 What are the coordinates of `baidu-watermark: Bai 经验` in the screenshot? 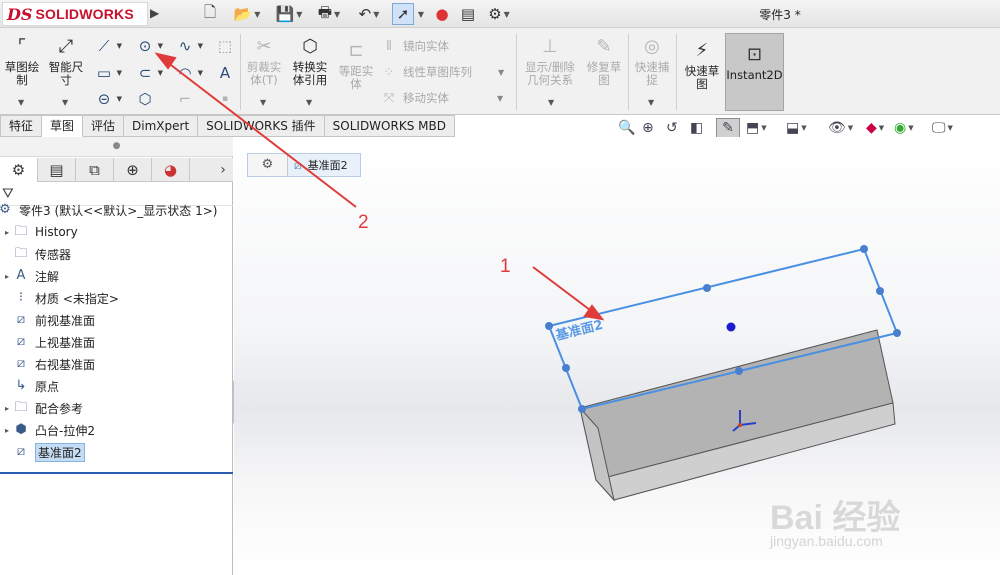 It's located at (835, 518).